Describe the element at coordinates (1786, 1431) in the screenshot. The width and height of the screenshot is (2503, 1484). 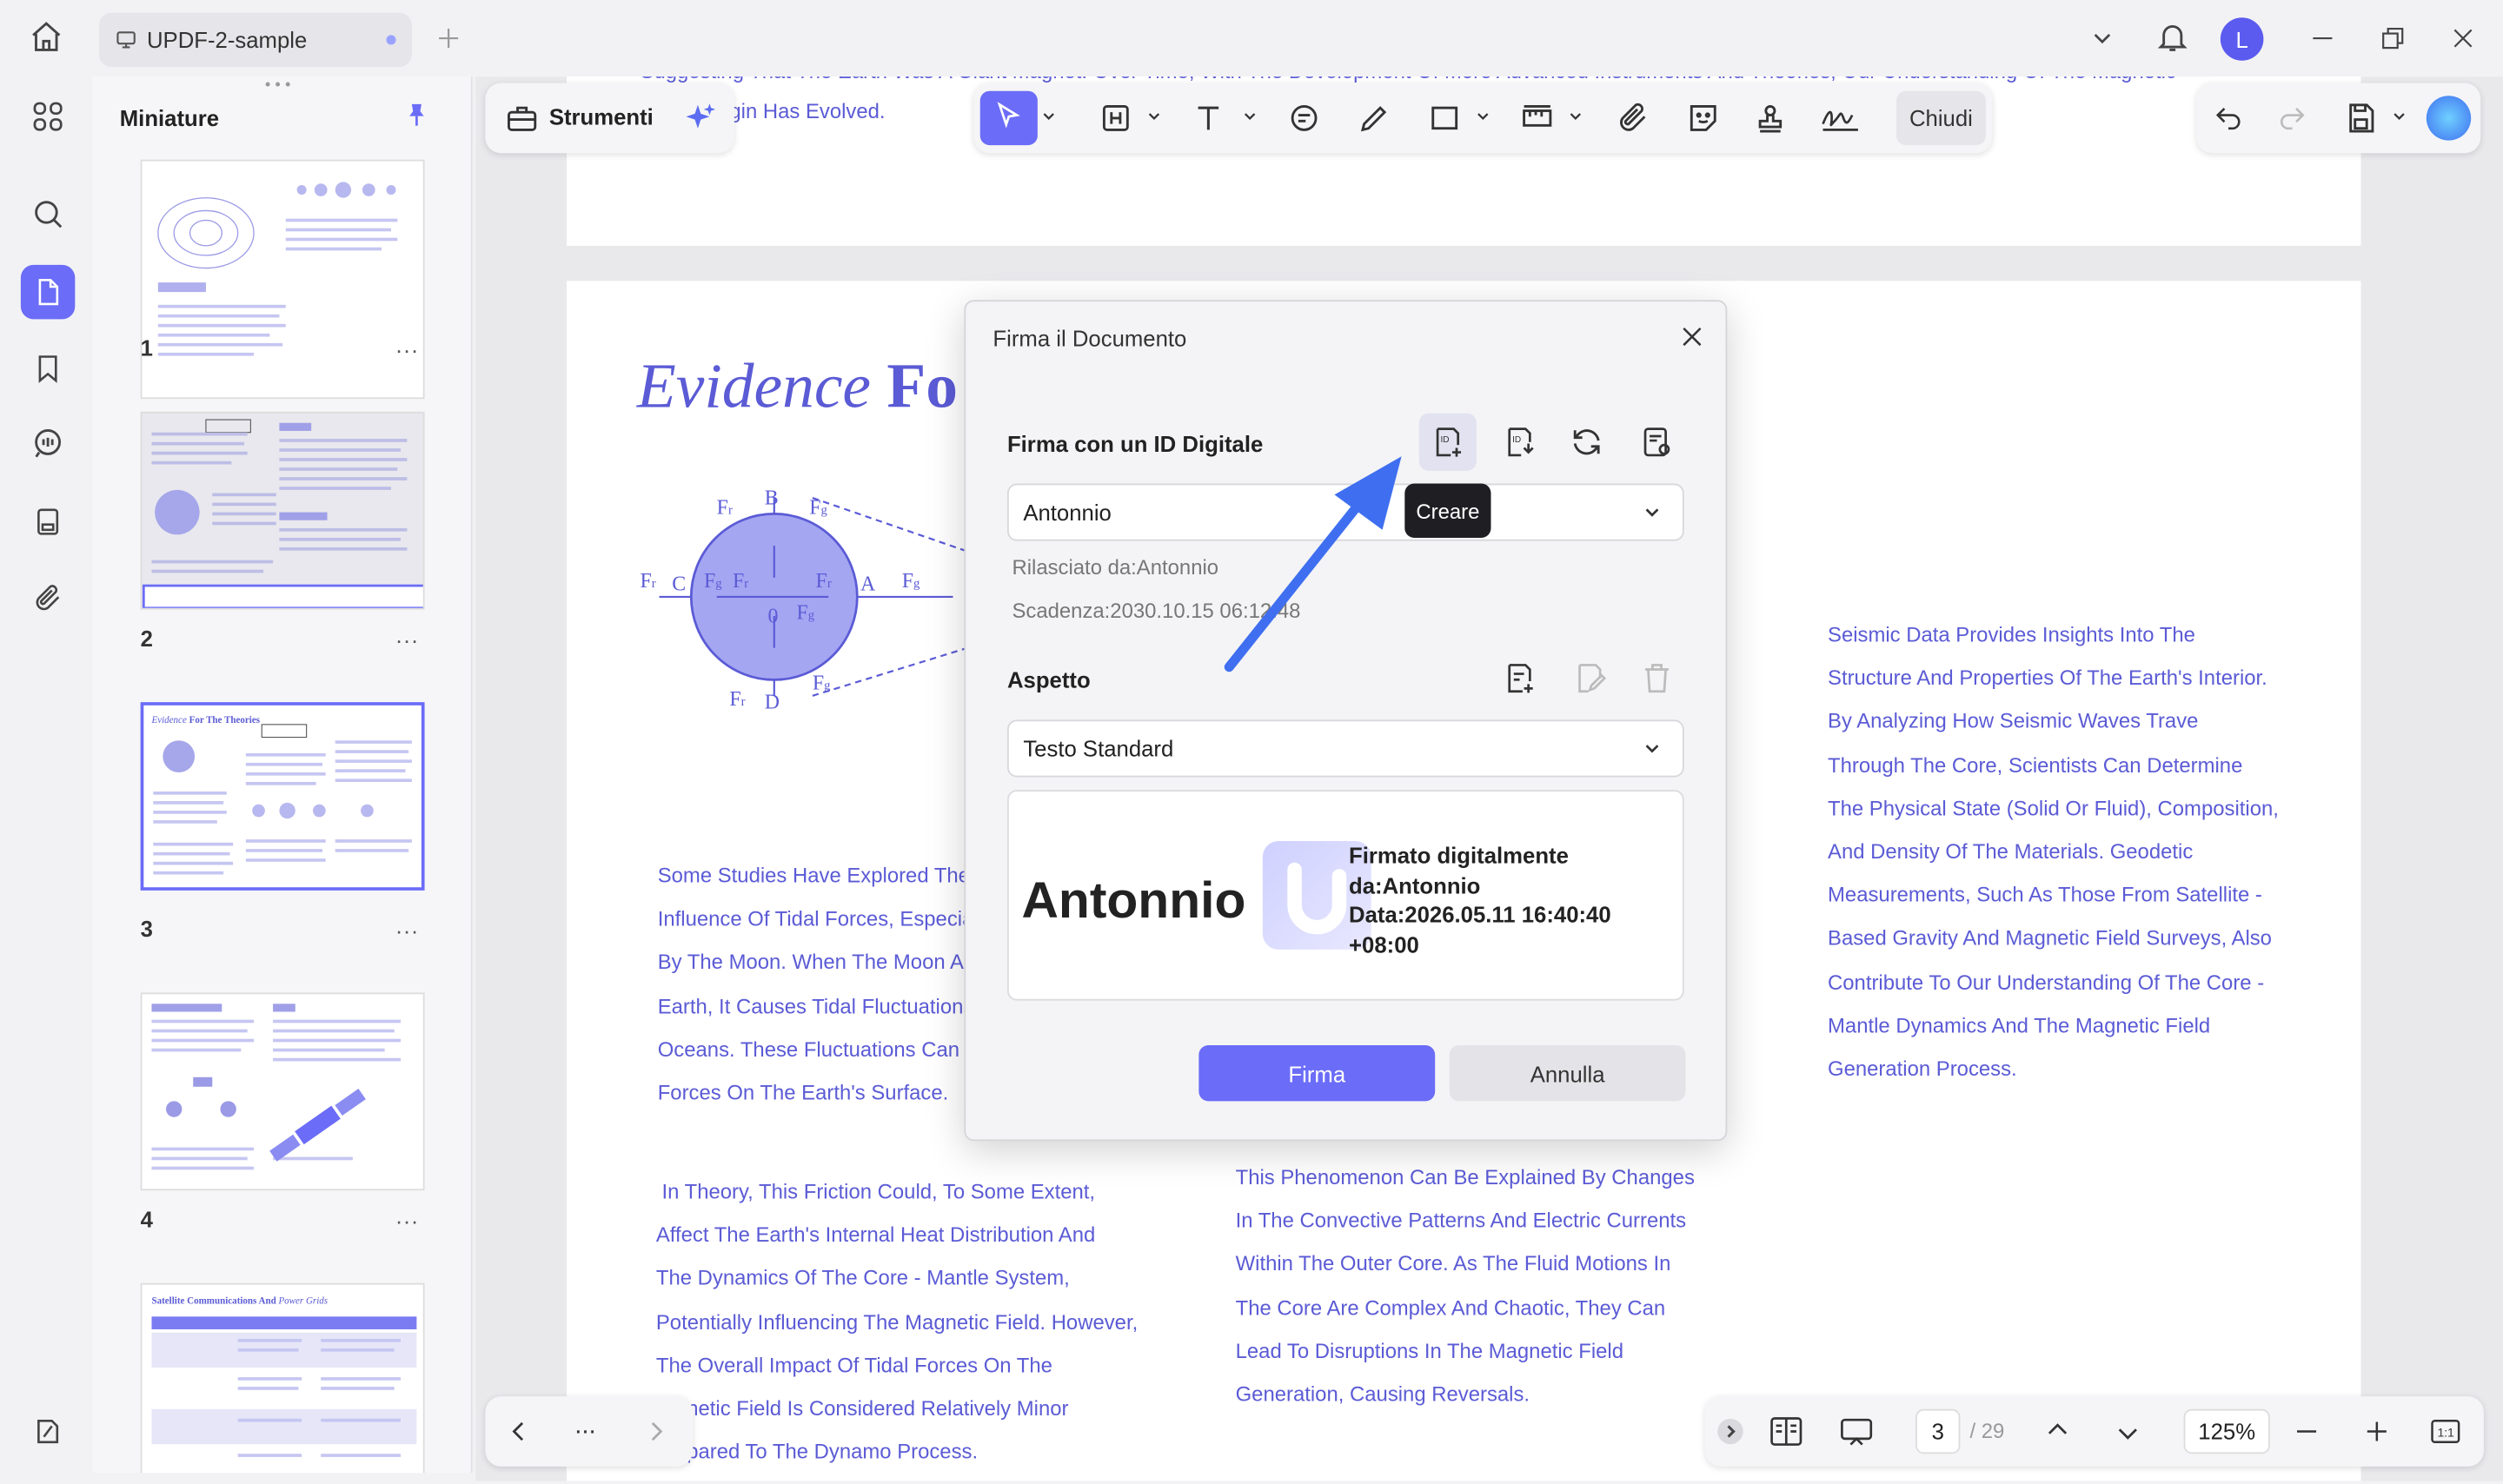
I see `page-layout-icon` at that location.